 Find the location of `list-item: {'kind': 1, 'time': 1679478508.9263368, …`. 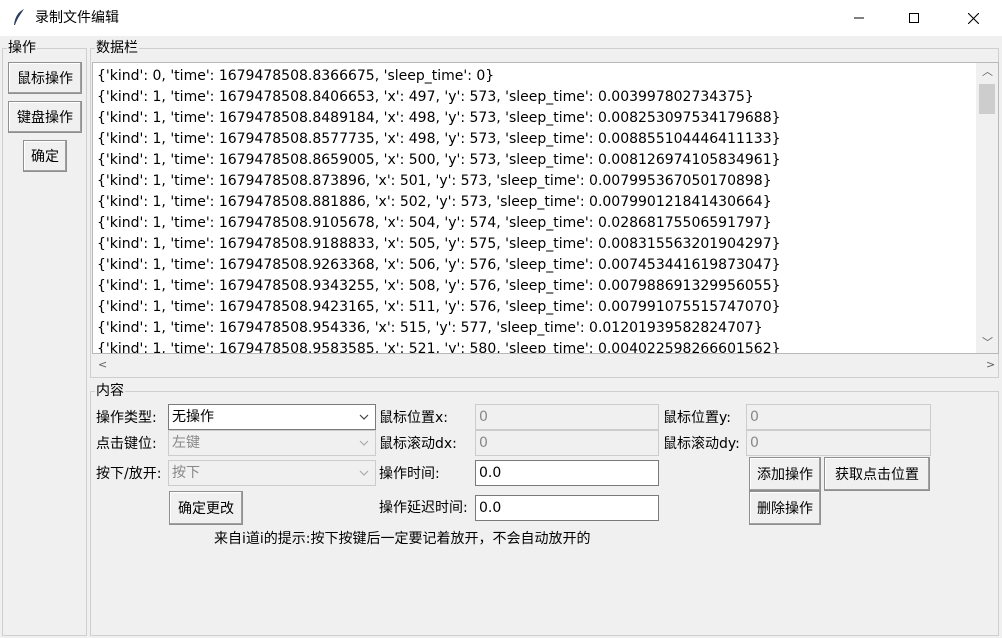

list-item: {'kind': 1, 'time': 1679478508.9263368, … is located at coordinates (537, 265).